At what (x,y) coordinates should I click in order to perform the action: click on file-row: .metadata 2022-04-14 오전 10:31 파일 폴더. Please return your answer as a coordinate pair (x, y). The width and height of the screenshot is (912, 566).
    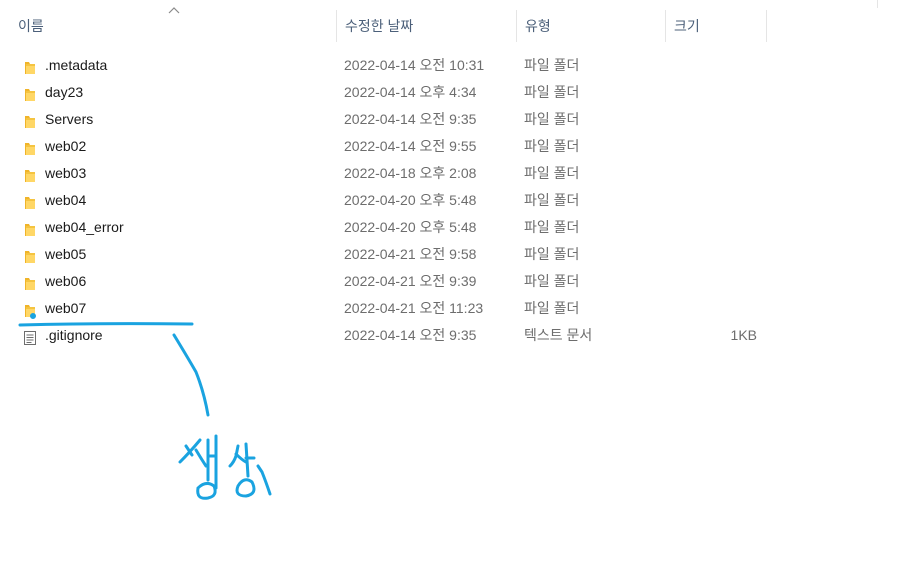
    Looking at the image, I should click on (456, 65).